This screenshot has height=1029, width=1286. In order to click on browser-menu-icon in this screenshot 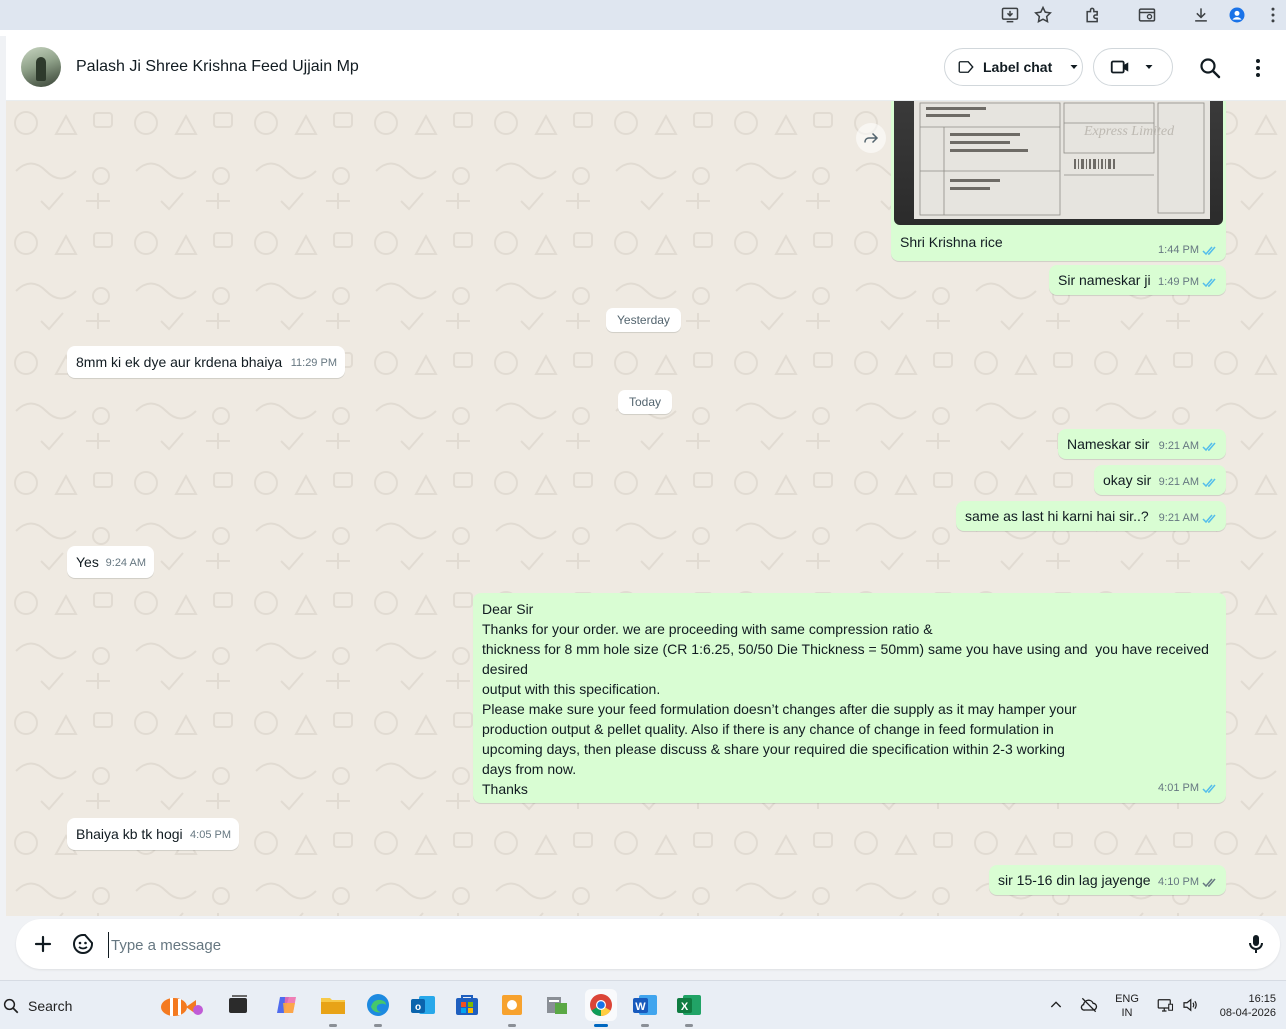, I will do `click(1273, 15)`.